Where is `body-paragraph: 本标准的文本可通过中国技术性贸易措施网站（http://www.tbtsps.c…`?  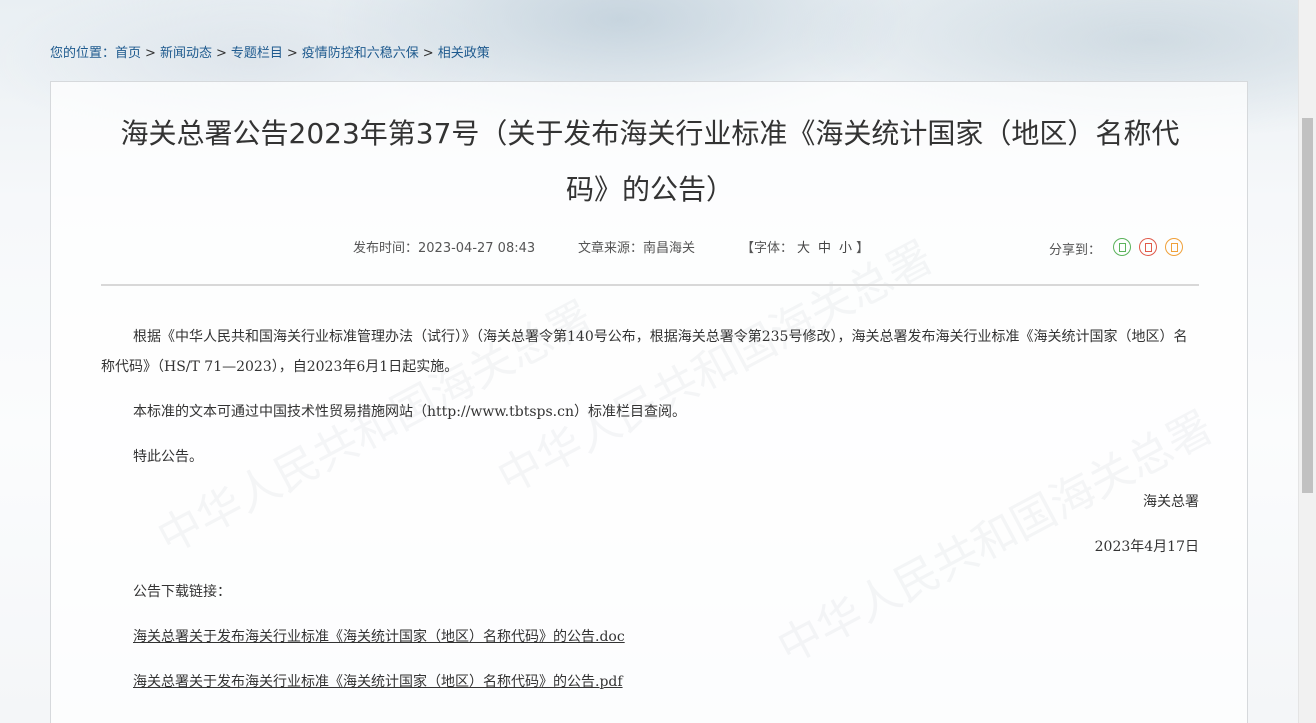 body-paragraph: 本标准的文本可通过中国技术性贸易措施网站（http://www.tbtsps.c… is located at coordinates (409, 412).